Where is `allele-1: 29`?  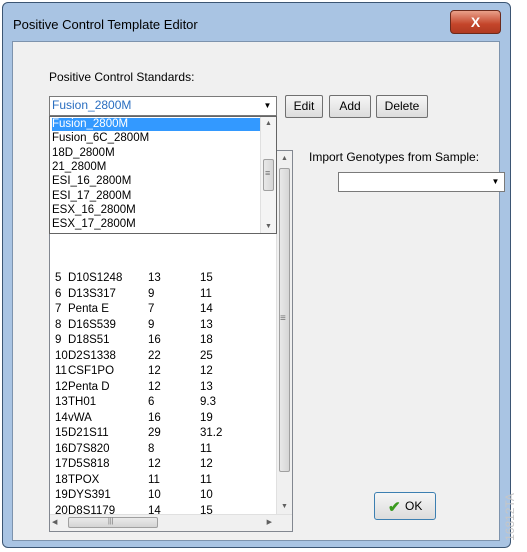 allele-1: 29 is located at coordinates (154, 433).